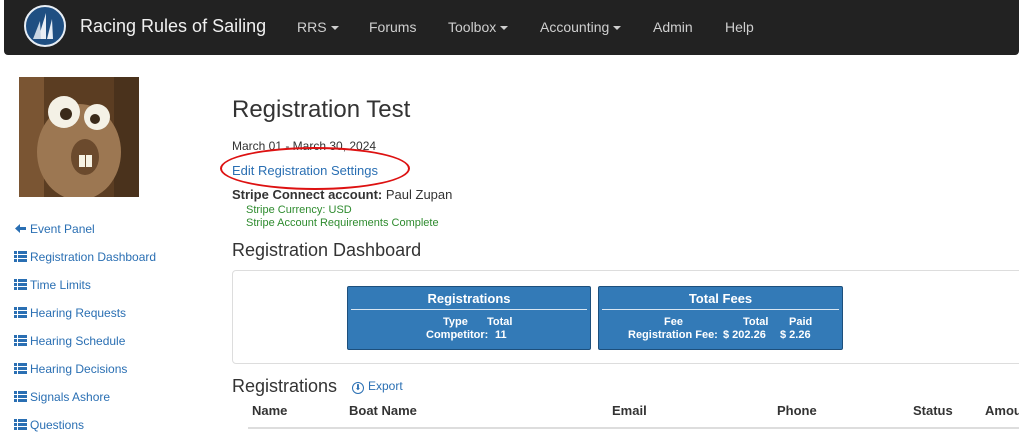  I want to click on sidebar-item-hearing-requests: Hearing Requests, so click(70, 313).